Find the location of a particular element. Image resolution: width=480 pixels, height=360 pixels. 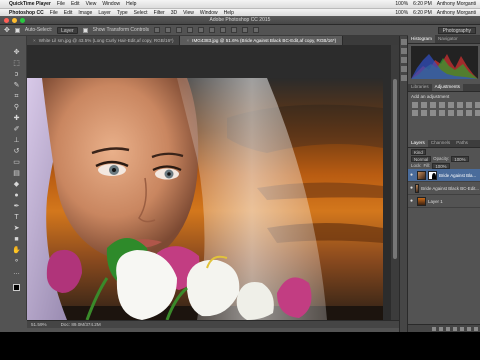

auto-select-checkbox is located at coordinates (17, 30).